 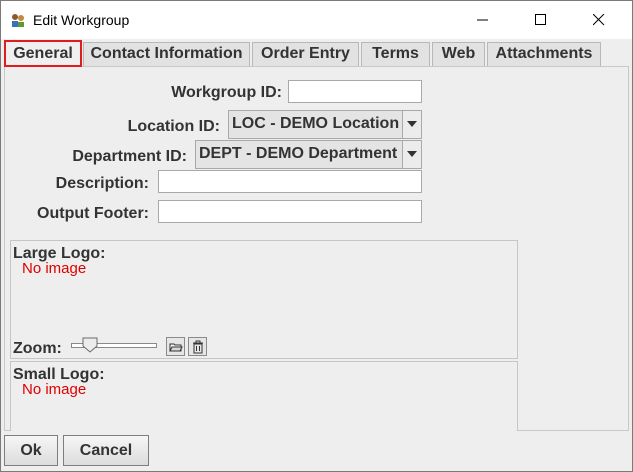 I want to click on open-logo-button, so click(x=175, y=346).